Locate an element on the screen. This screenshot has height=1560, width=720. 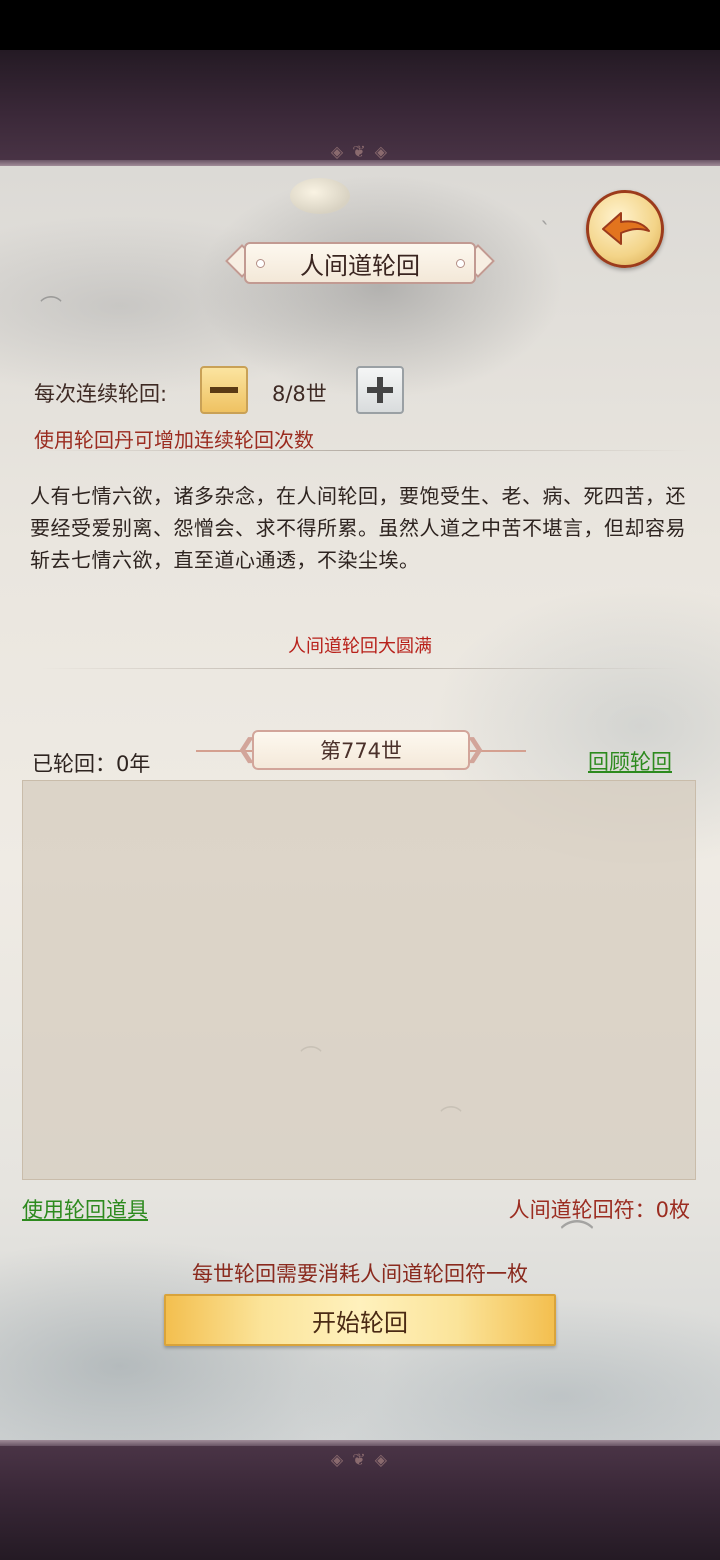
cost-note: 每世轮回需要消耗人间道轮回符一枚 is located at coordinates (360, 1274).